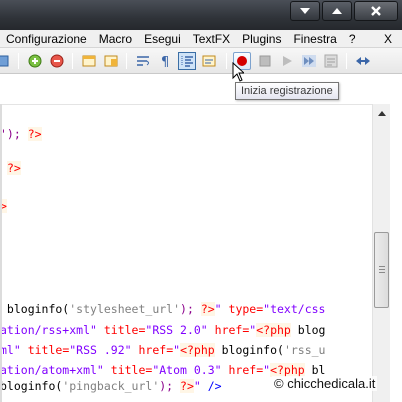 The image size is (402, 402). I want to click on zoom-in-button, so click(35, 61).